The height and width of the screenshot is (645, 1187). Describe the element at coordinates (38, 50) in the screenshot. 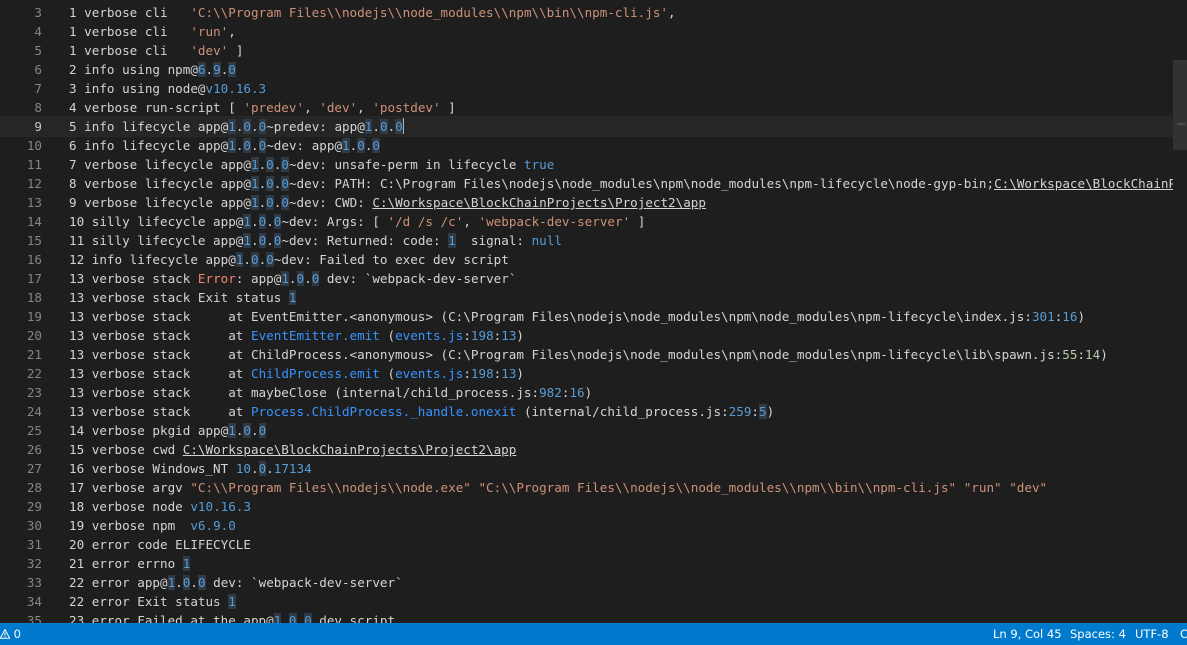

I see `line-number: 5` at that location.